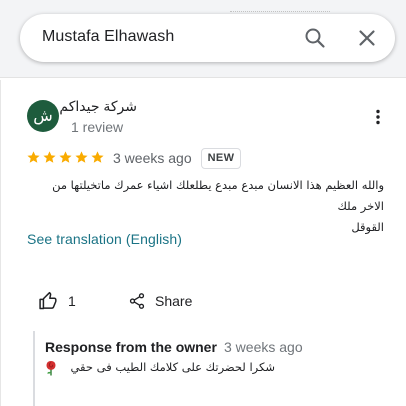  I want to click on search-input: Mustafa Elhawash, so click(108, 37).